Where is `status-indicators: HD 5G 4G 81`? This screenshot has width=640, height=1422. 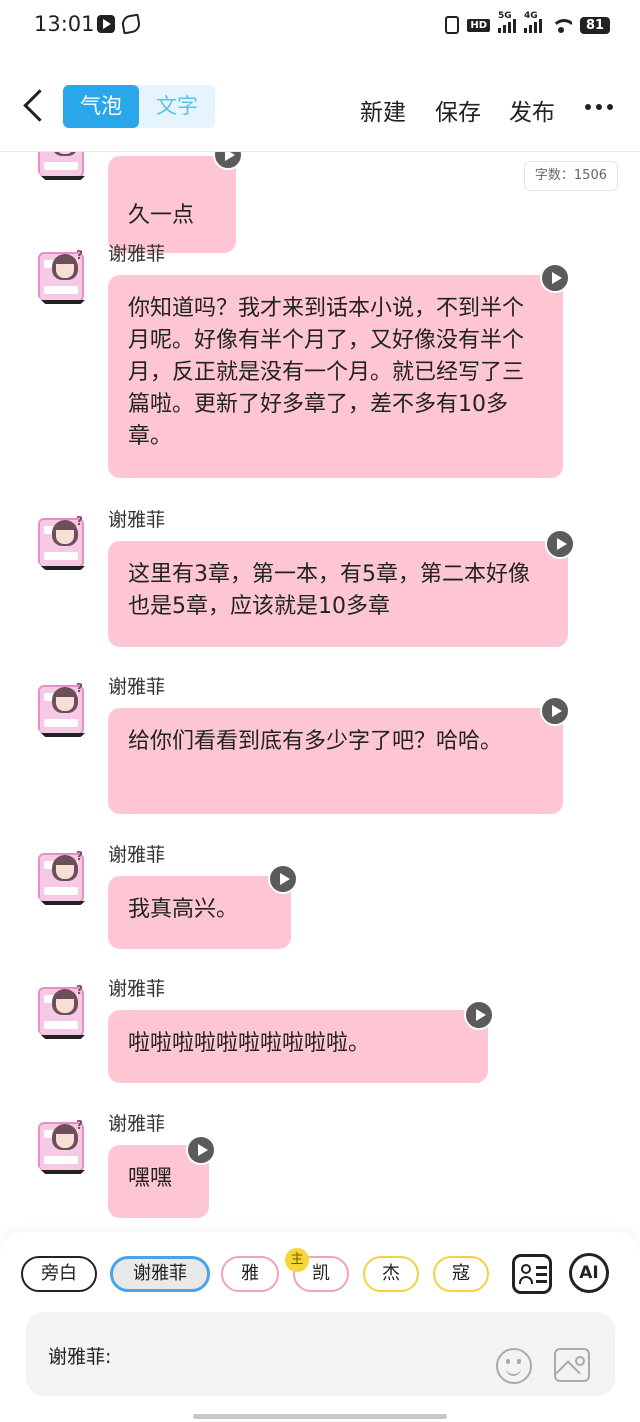
status-indicators: HD 5G 4G 81 is located at coordinates (527, 23).